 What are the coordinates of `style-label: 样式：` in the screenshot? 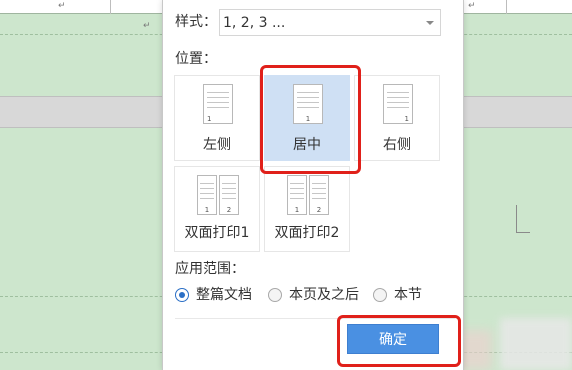 It's located at (196, 22).